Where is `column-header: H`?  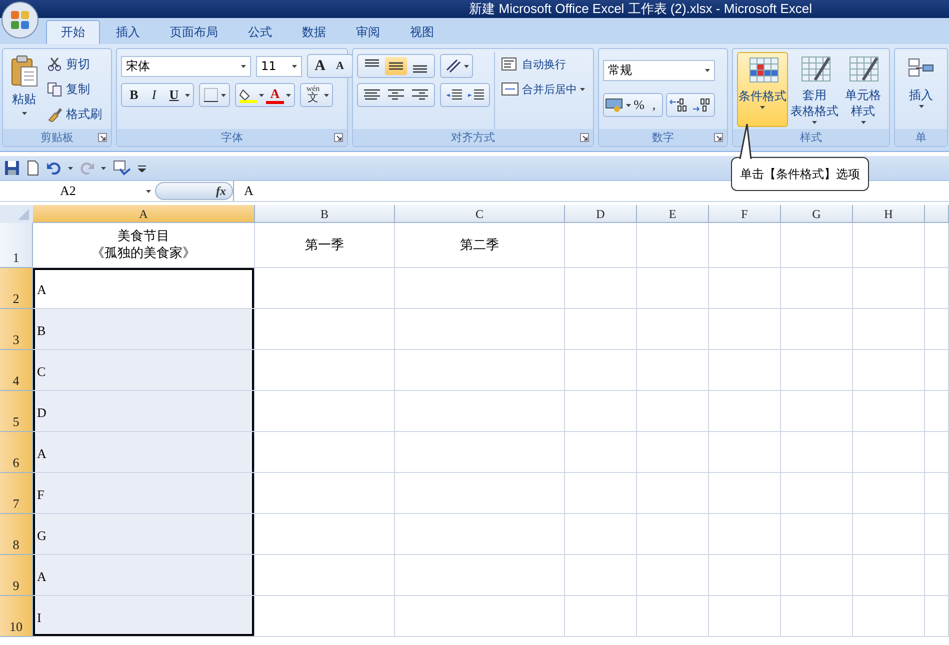
column-header: H is located at coordinates (889, 214).